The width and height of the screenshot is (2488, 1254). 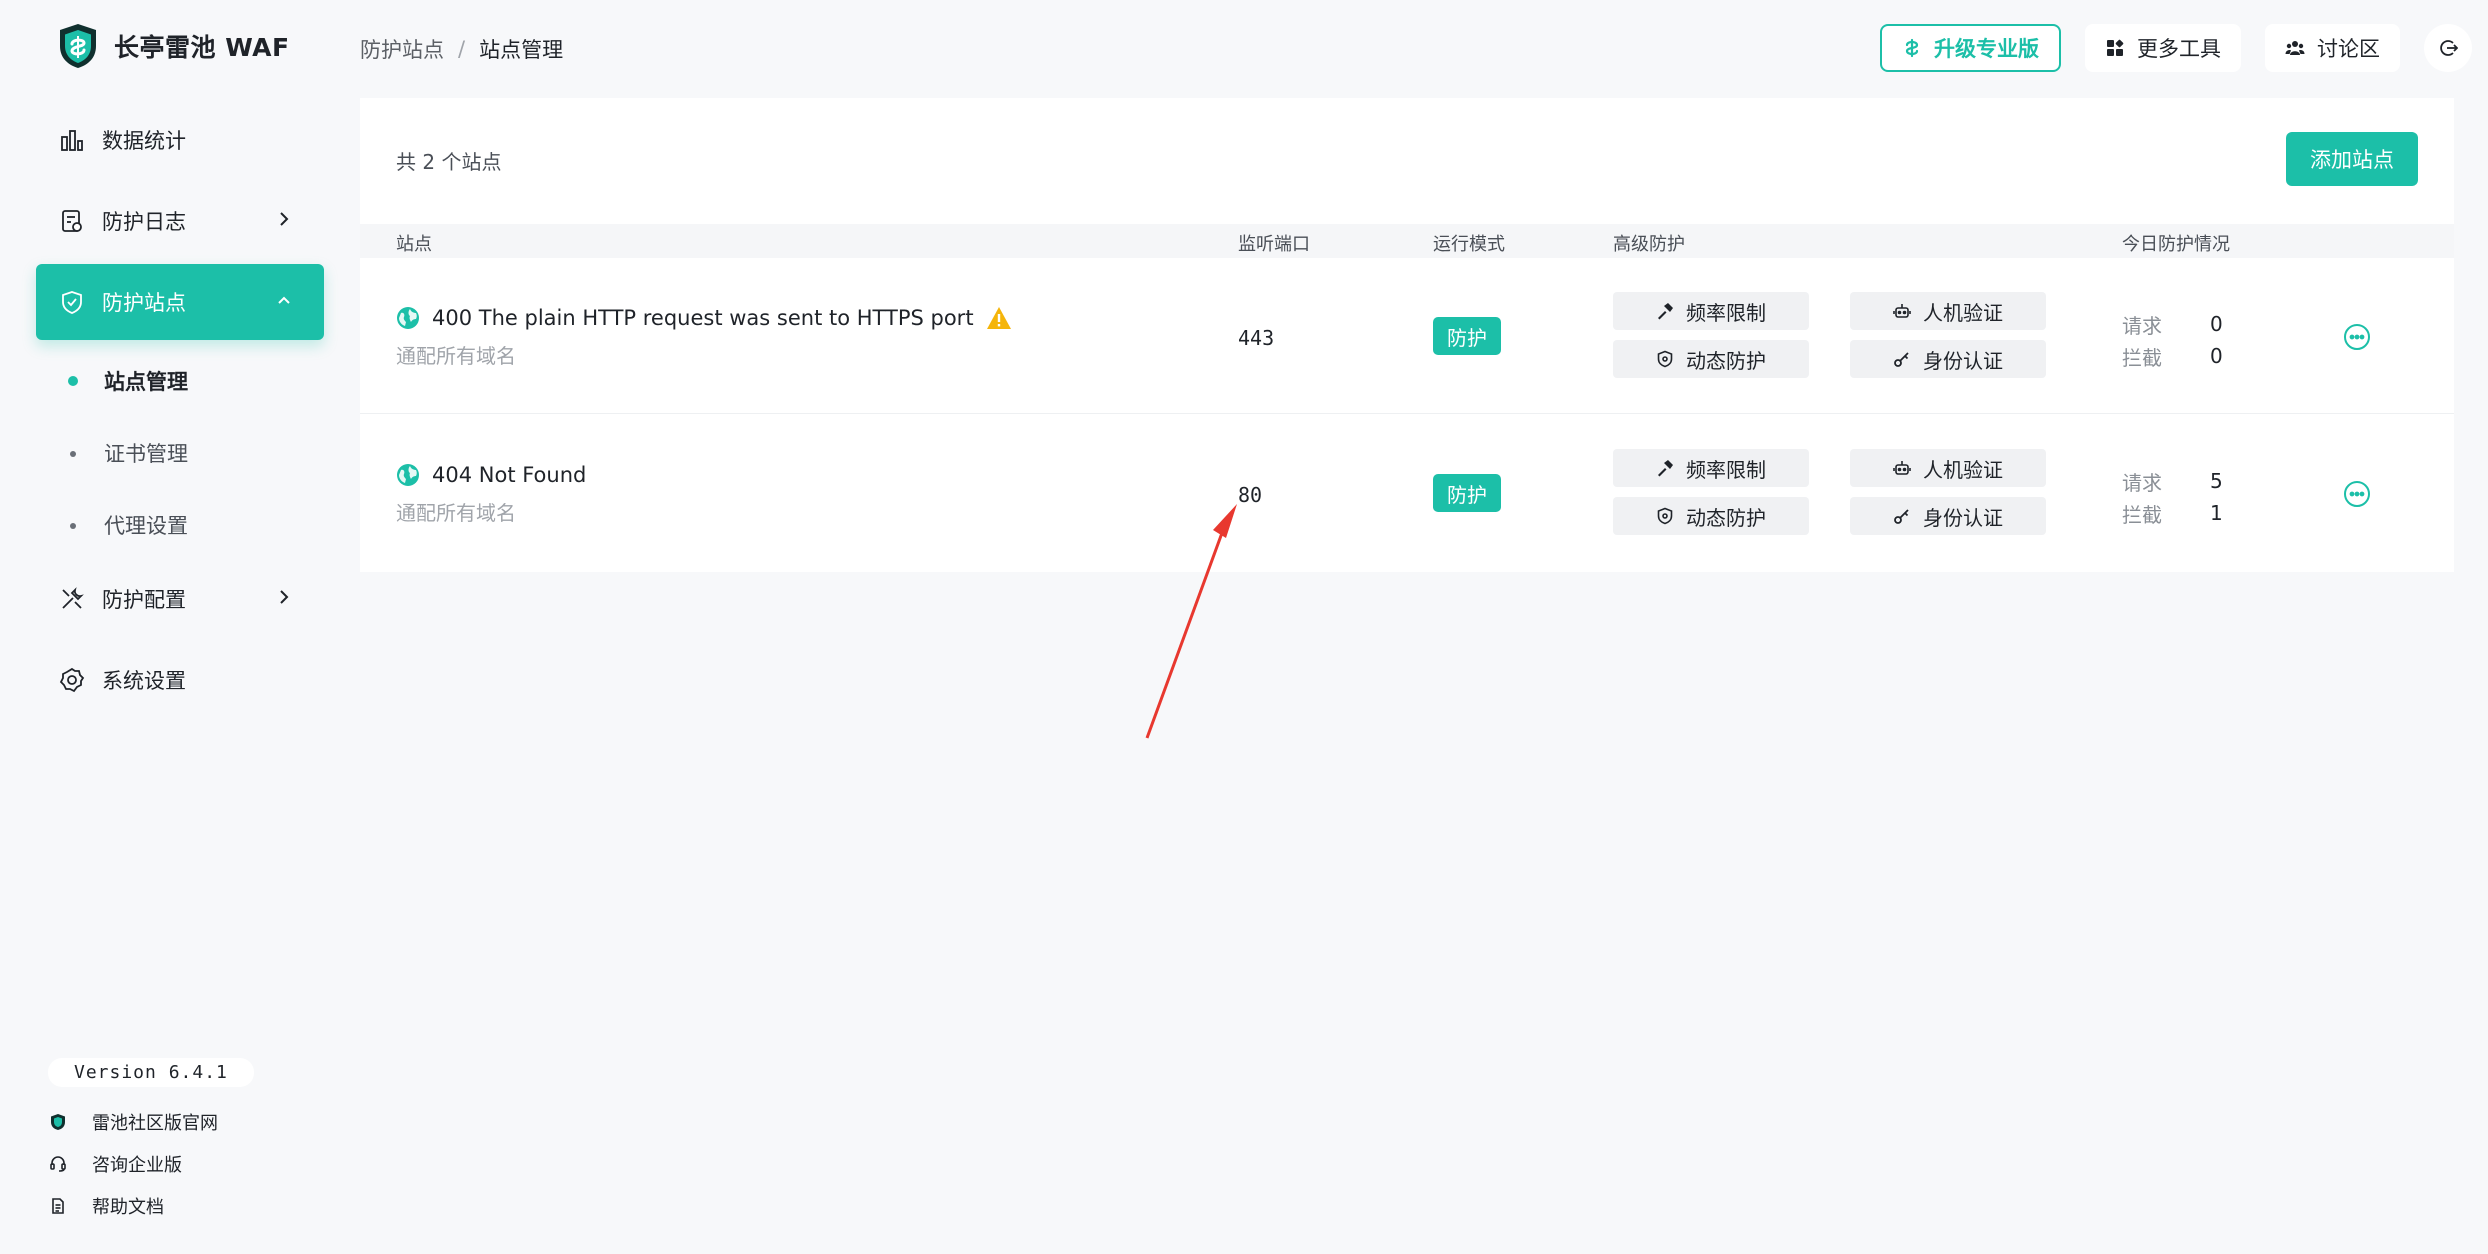 What do you see at coordinates (146, 526) in the screenshot?
I see `sidebar-subitem-label: 代理设置` at bounding box center [146, 526].